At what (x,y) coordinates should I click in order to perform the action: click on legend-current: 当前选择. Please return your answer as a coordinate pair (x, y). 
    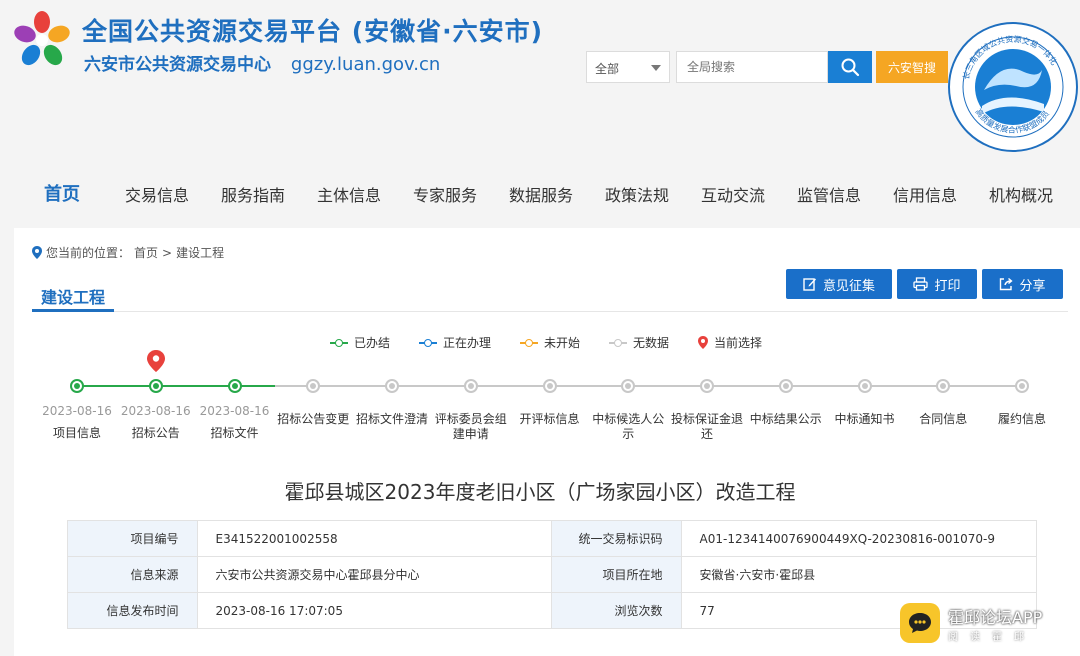
    Looking at the image, I should click on (730, 342).